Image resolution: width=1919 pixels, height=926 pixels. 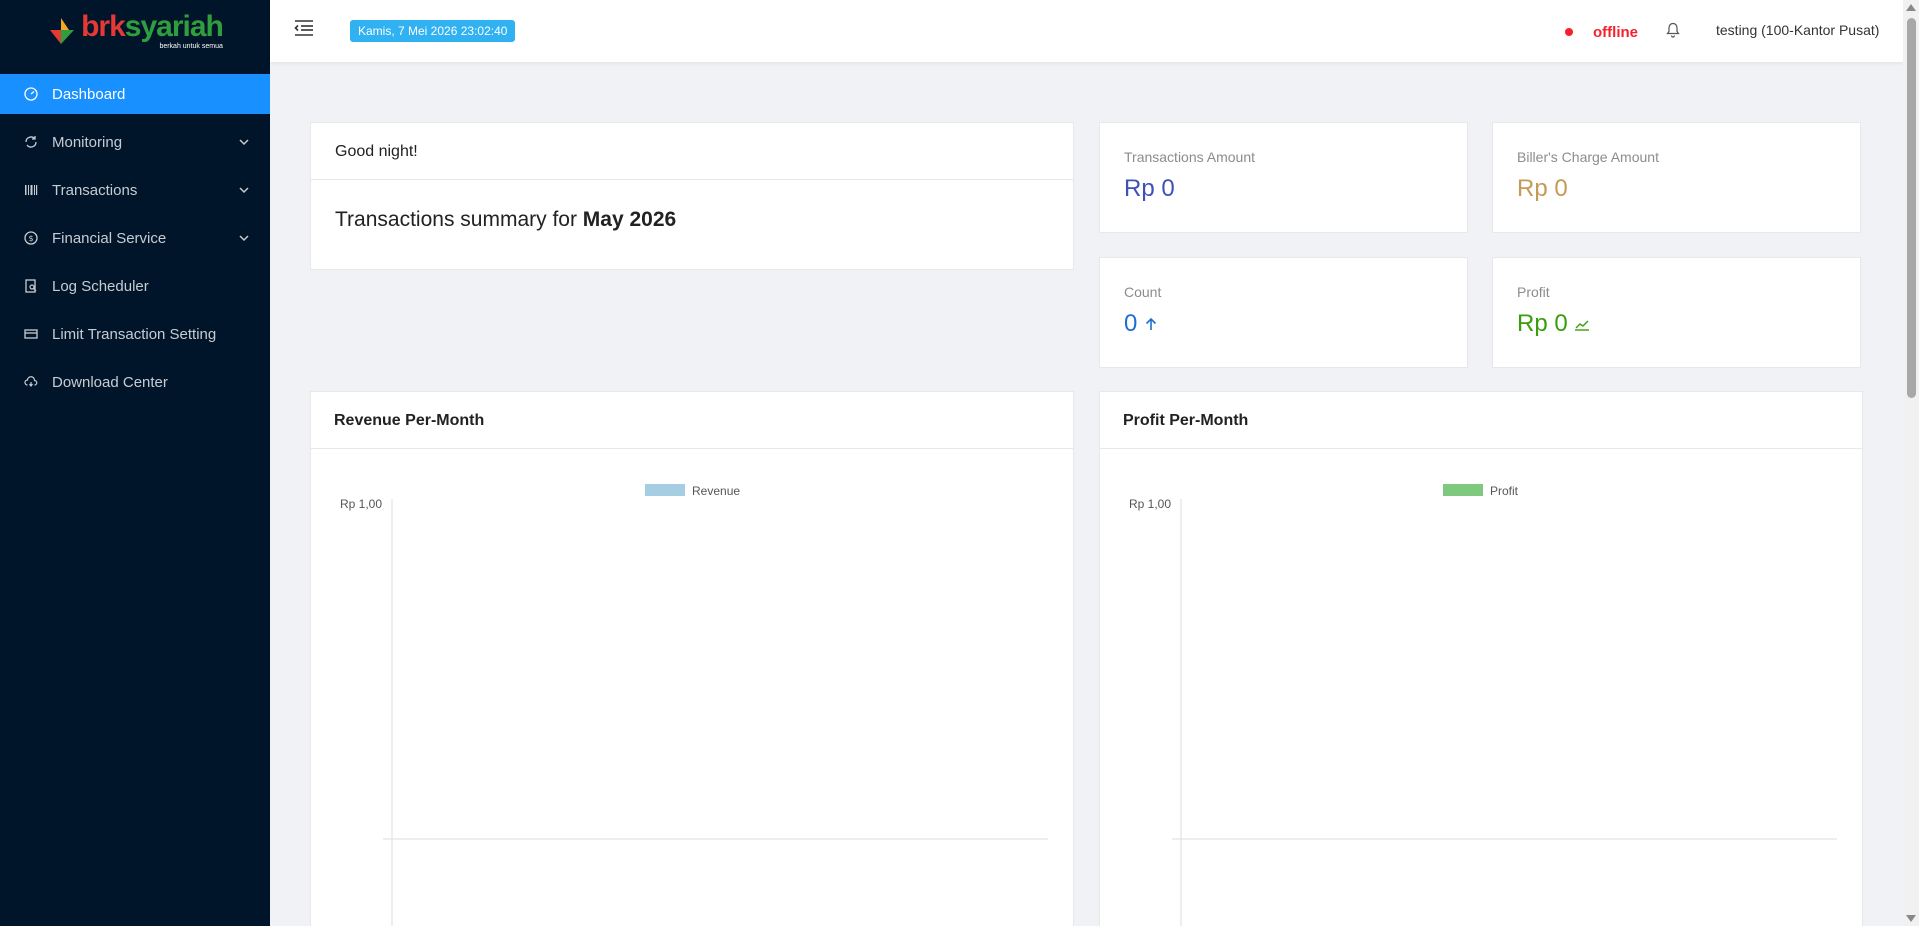 What do you see at coordinates (1911, 208) in the screenshot?
I see `scroll-thumb` at bounding box center [1911, 208].